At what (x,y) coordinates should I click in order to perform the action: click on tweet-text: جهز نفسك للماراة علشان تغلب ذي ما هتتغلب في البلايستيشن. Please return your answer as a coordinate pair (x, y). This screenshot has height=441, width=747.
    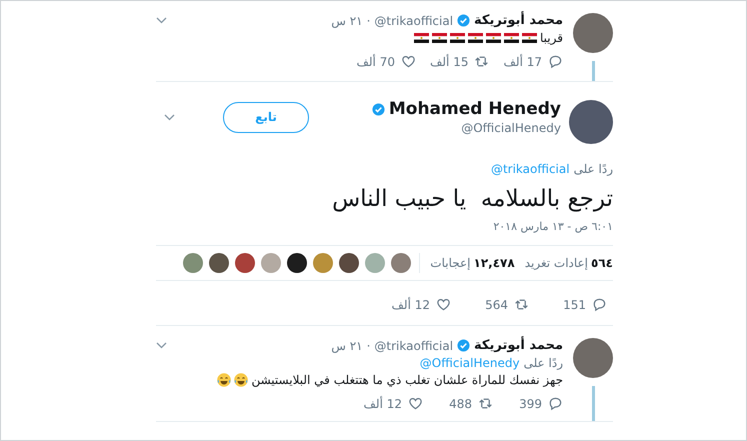
    Looking at the image, I should click on (407, 380).